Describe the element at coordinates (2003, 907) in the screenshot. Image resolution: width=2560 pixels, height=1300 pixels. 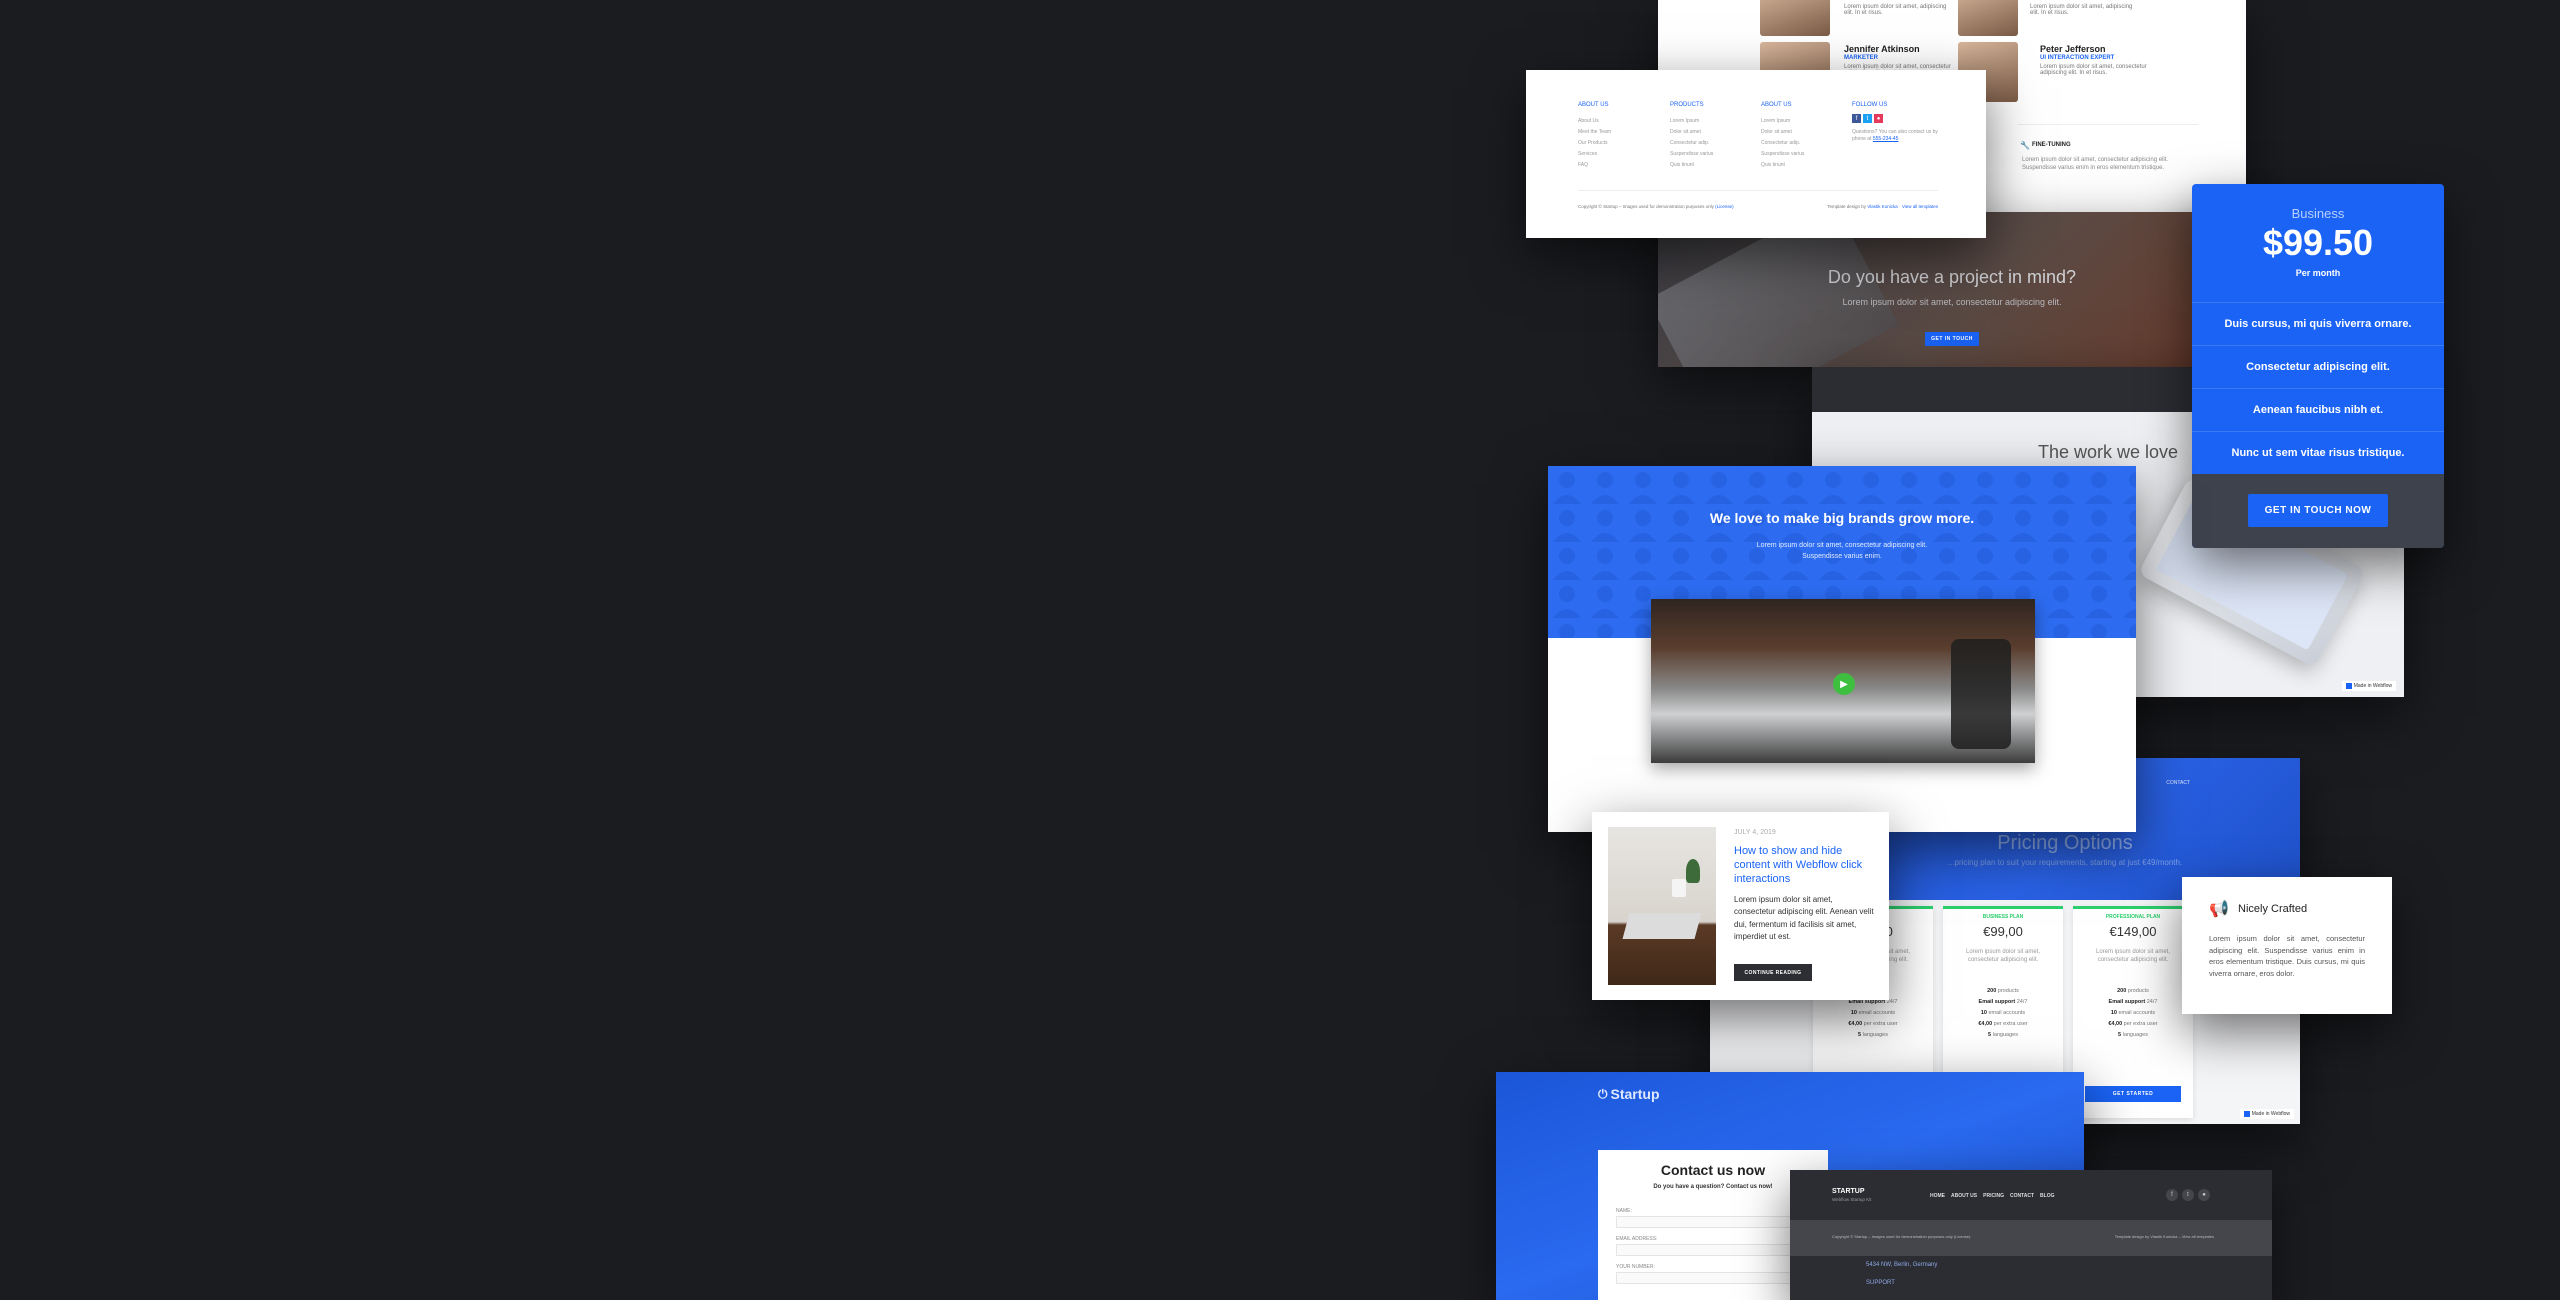
I see `plan-accent` at that location.